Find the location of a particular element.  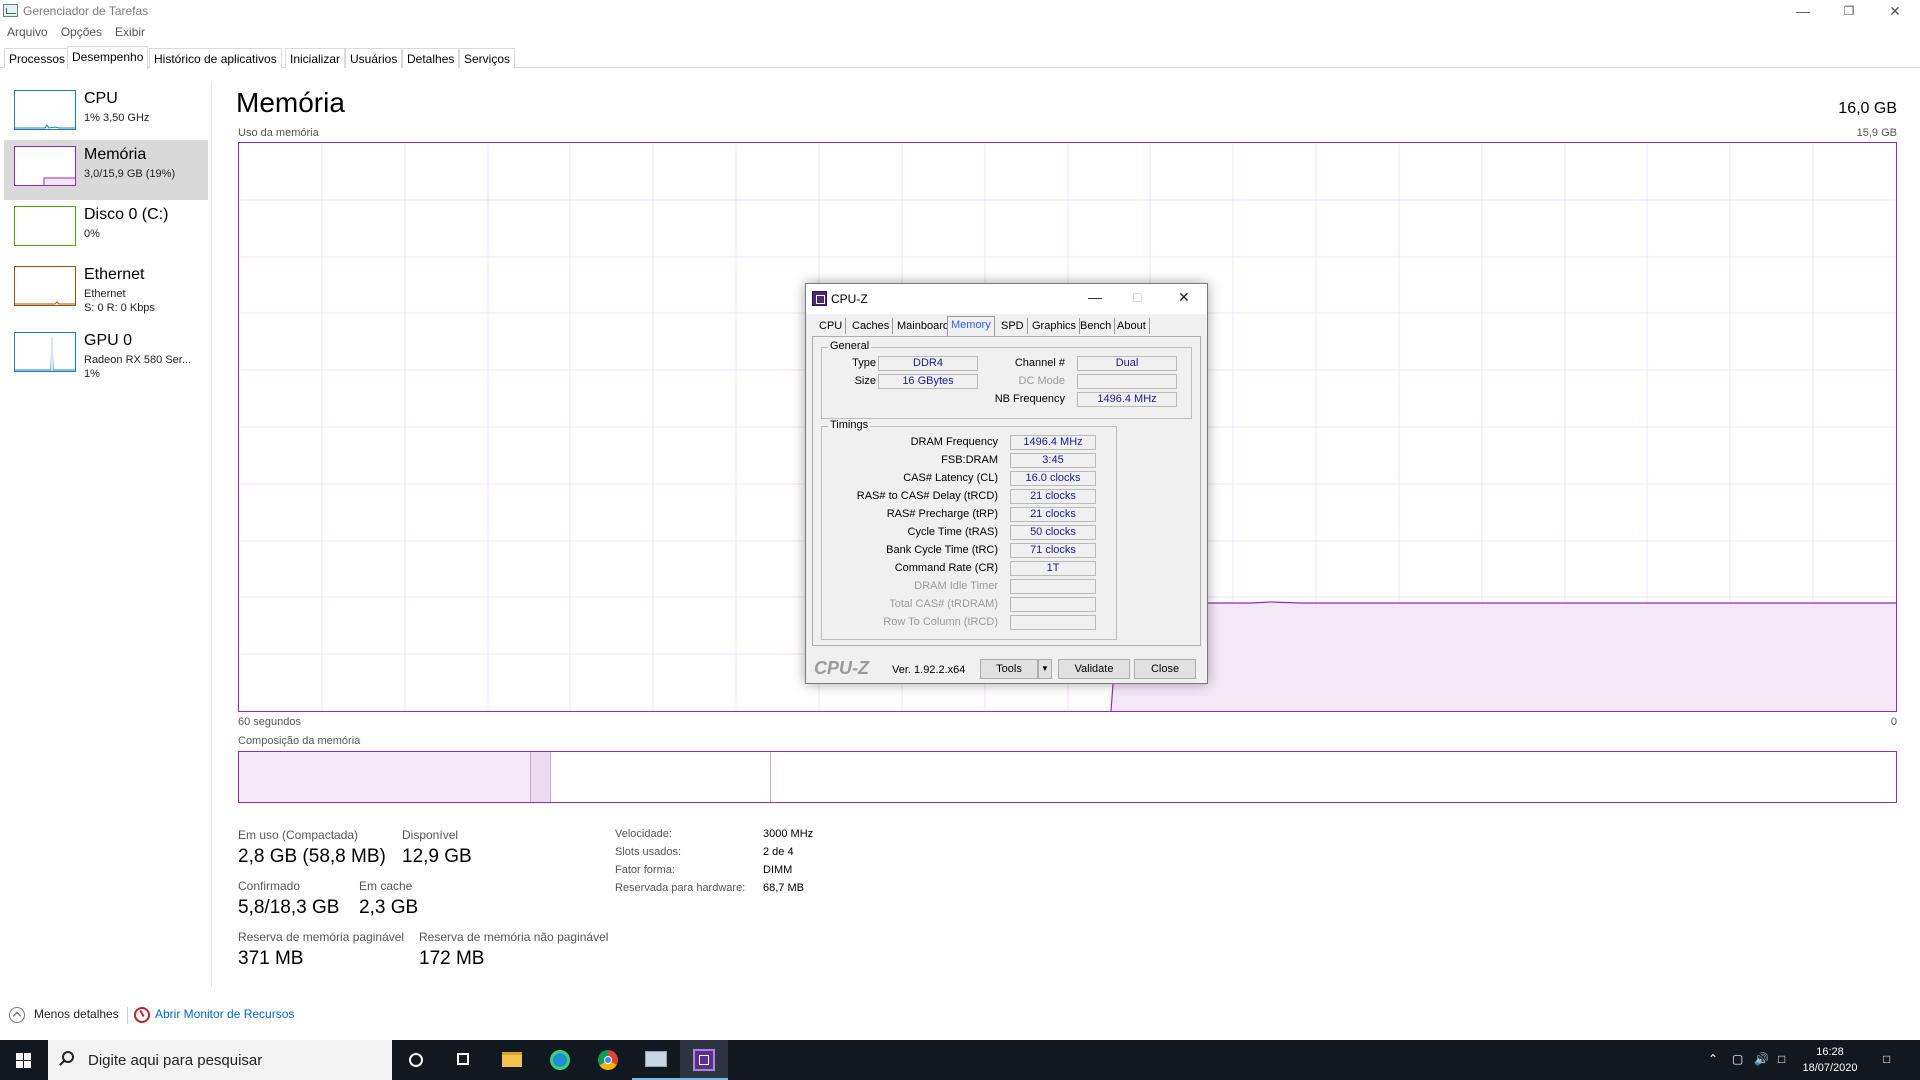

minimize-button: — is located at coordinates (1803, 11).